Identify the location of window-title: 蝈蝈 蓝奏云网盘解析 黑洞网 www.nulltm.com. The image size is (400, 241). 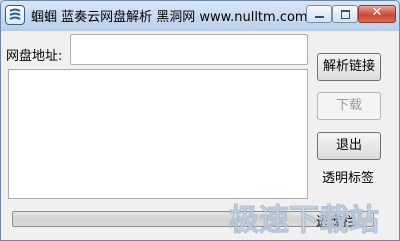
(169, 17).